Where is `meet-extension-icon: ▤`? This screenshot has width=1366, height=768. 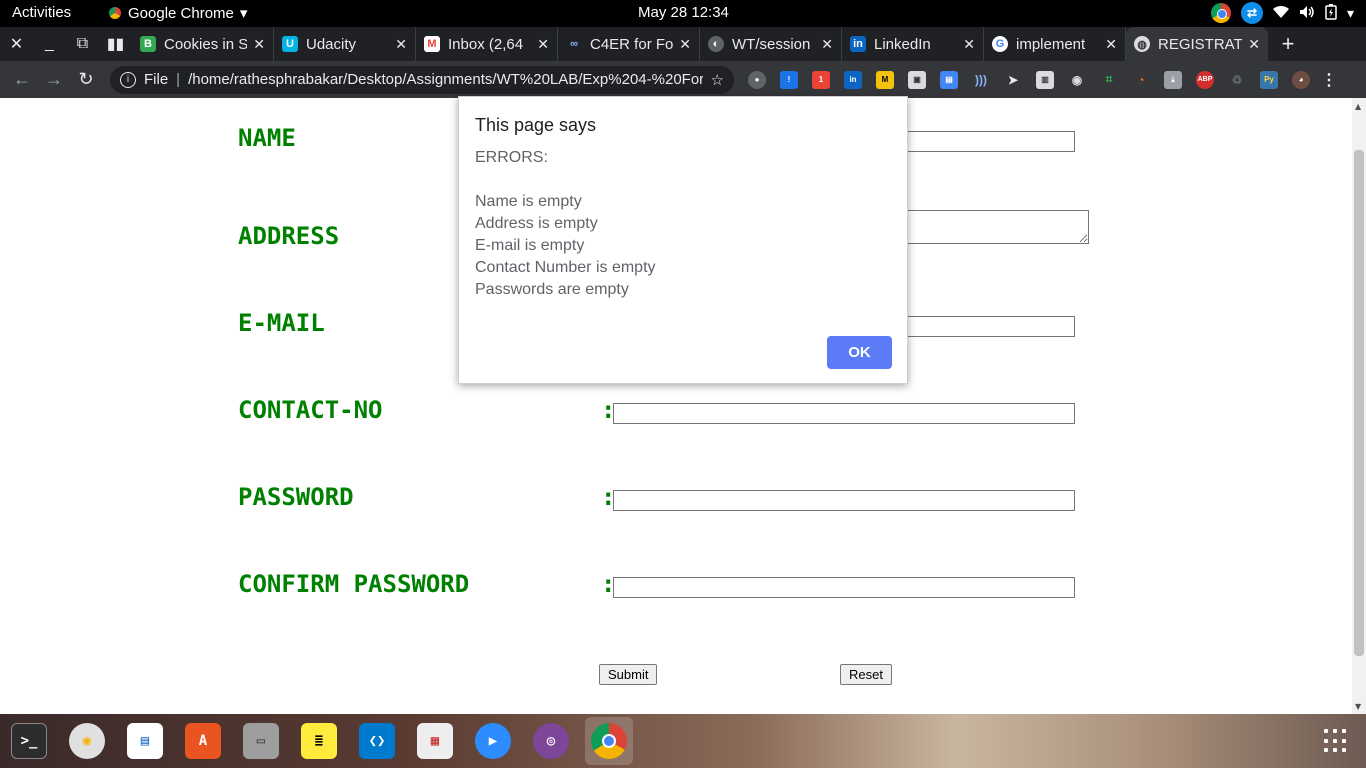
meet-extension-icon: ▤ is located at coordinates (949, 79).